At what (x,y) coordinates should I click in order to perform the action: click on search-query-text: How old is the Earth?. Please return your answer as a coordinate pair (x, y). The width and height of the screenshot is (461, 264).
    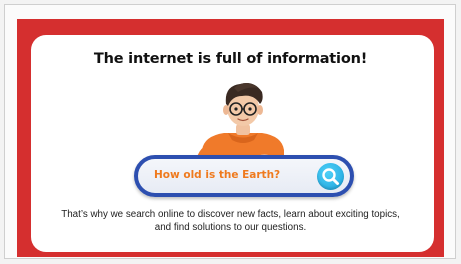
    Looking at the image, I should click on (217, 175).